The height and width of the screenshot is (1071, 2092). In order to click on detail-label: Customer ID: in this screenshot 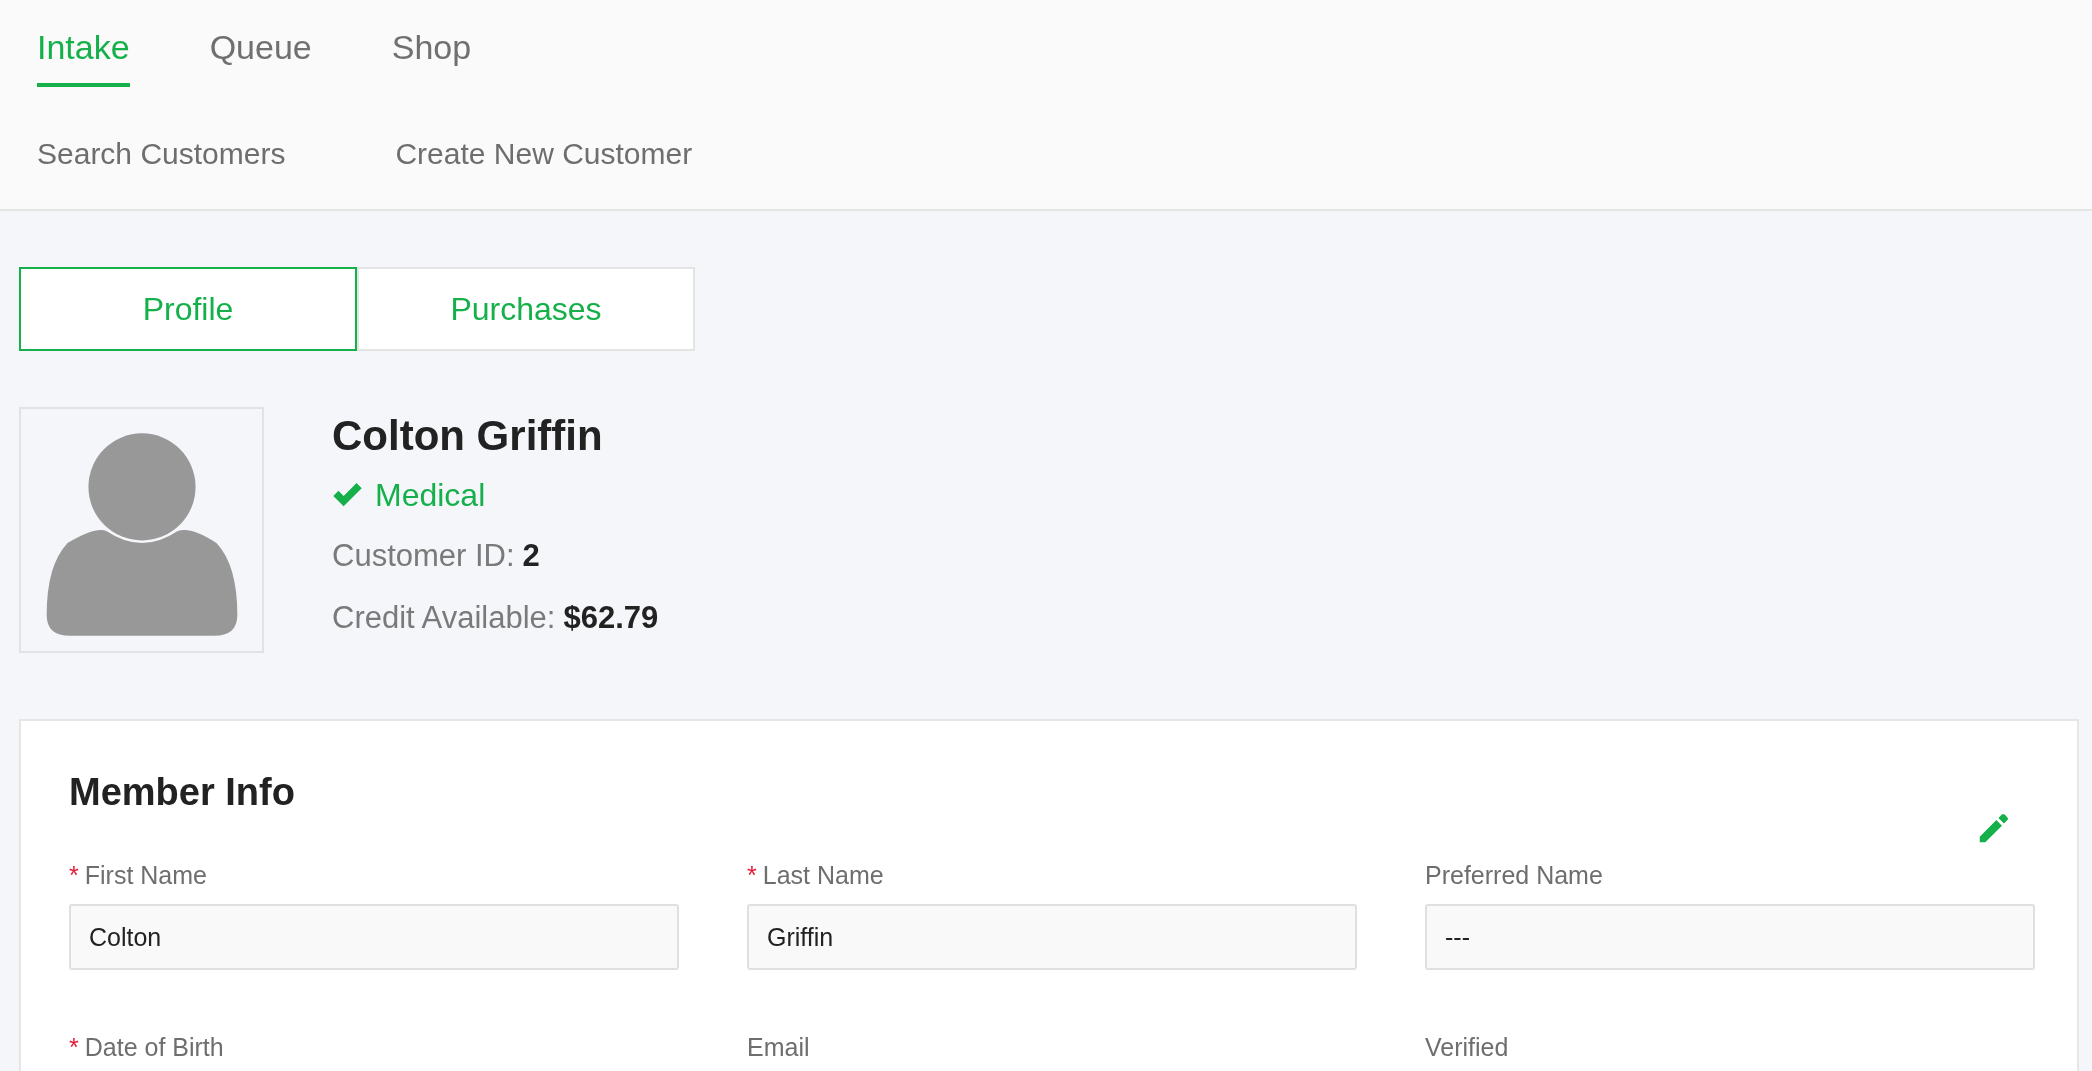, I will do `click(423, 555)`.